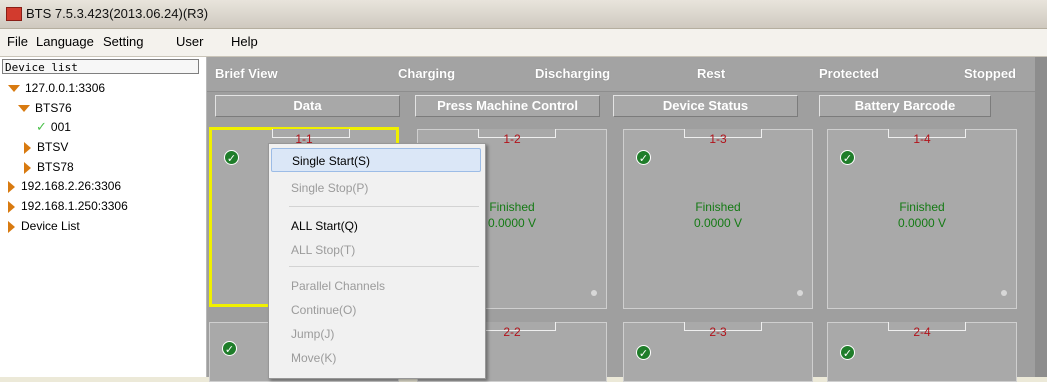 Image resolution: width=1047 pixels, height=382 pixels. What do you see at coordinates (41, 126) in the screenshot?
I see `checkmark-icon: ✓` at bounding box center [41, 126].